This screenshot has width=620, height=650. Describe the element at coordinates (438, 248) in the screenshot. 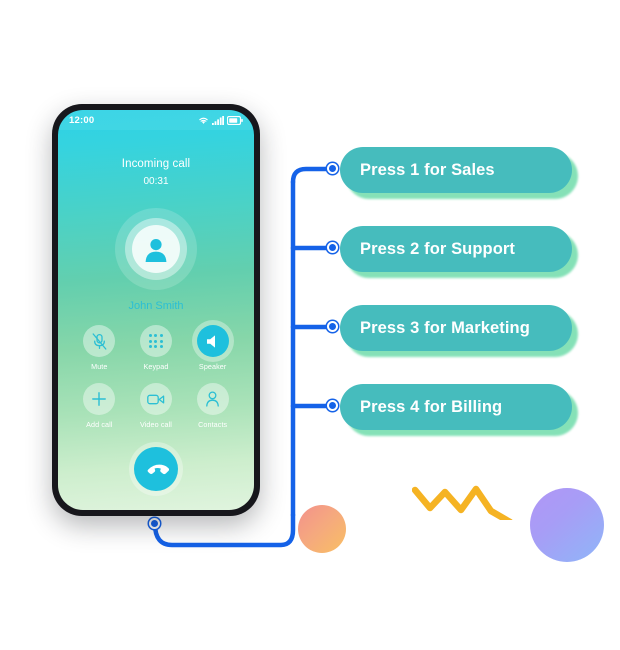

I see `menu-option-label: Press 2 for Support` at that location.